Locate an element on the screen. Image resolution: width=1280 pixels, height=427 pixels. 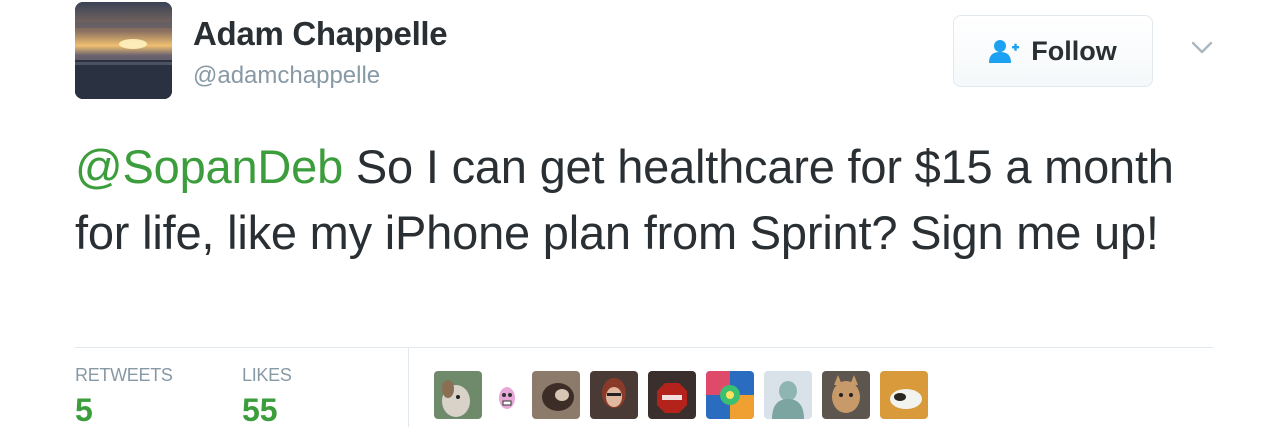
follow-button: Follow is located at coordinates (1053, 51).